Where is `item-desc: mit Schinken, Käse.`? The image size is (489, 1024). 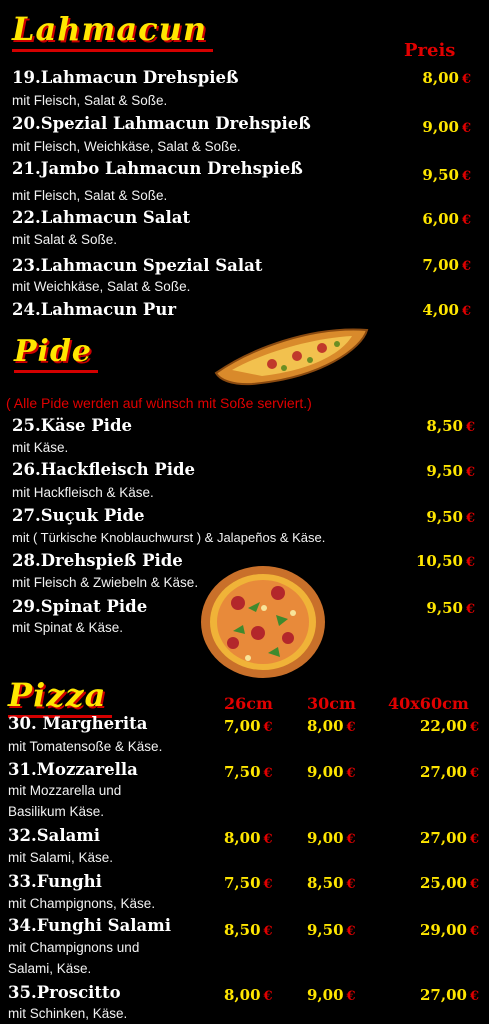
item-desc: mit Schinken, Käse. is located at coordinates (68, 1013).